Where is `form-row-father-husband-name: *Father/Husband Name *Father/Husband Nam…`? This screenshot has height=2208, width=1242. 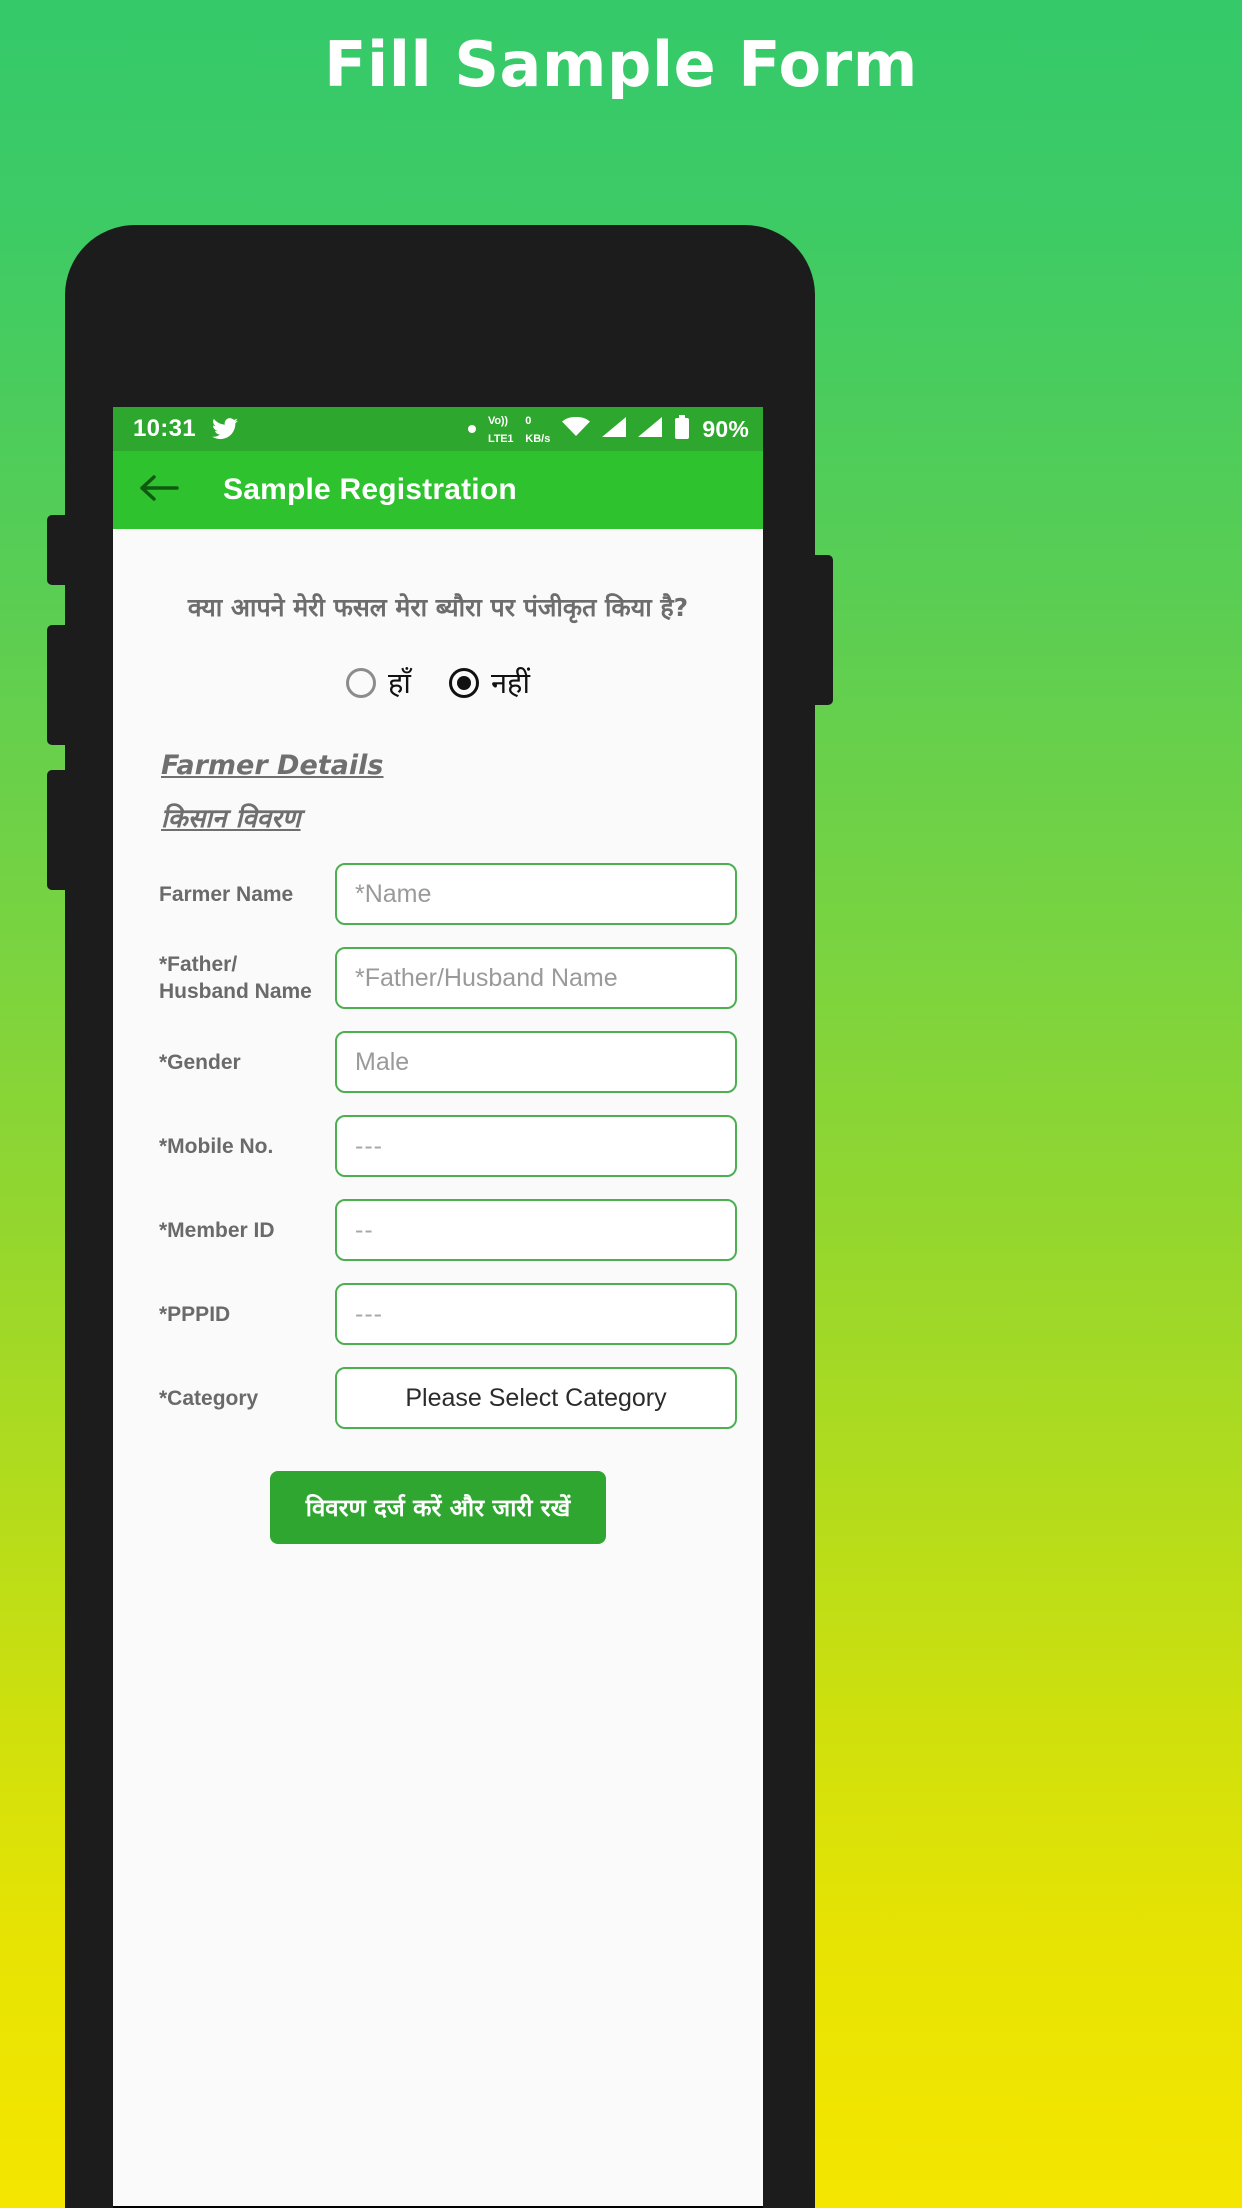 form-row-father-husband-name: *Father/Husband Name *Father/Husband Nam… is located at coordinates (438, 978).